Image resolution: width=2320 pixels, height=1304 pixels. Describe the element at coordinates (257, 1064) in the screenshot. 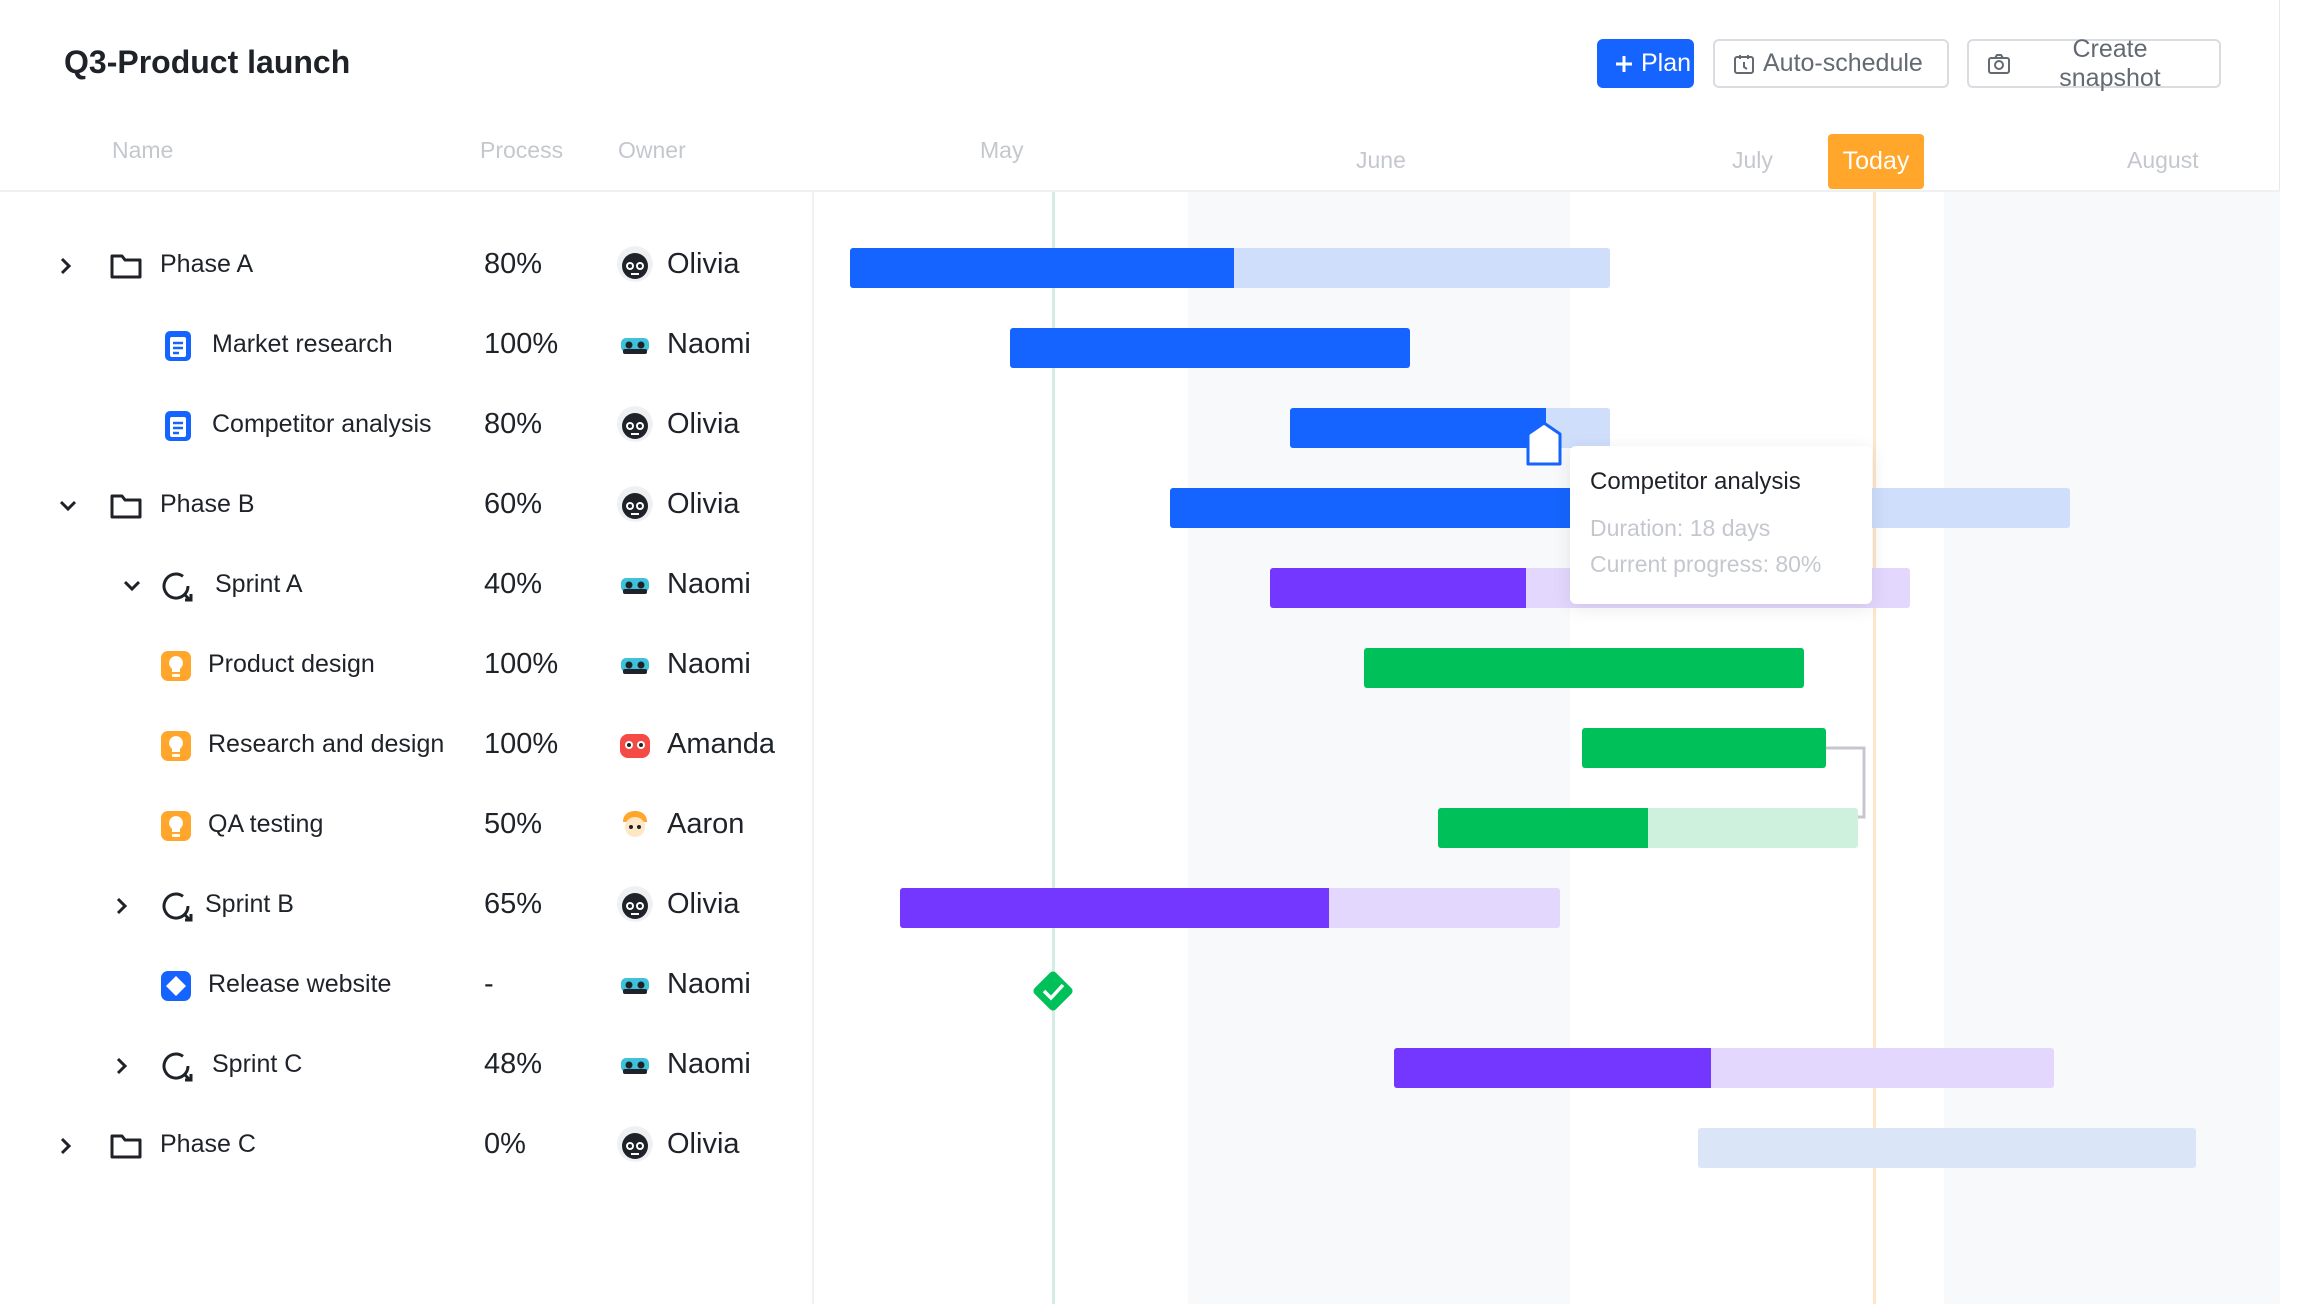

I see `task-name: Sprint C` at that location.